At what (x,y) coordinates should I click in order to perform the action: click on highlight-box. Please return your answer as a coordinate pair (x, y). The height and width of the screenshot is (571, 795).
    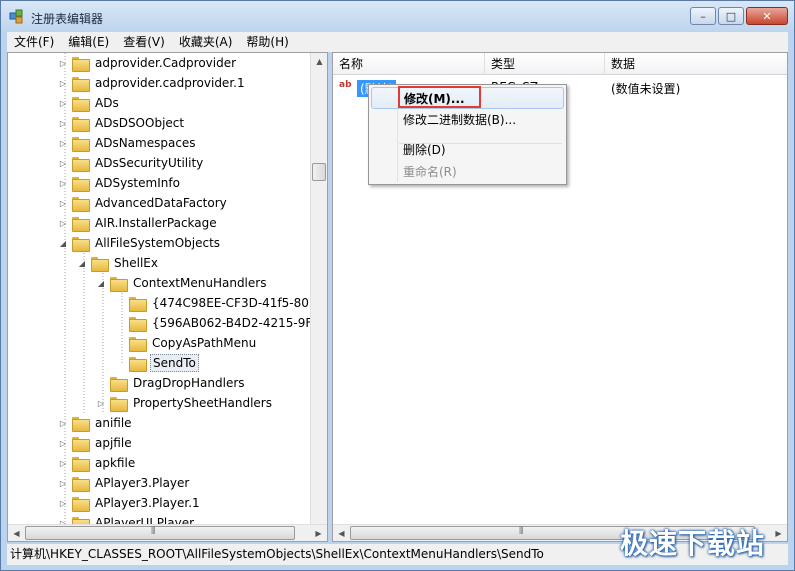
    Looking at the image, I should click on (439, 97).